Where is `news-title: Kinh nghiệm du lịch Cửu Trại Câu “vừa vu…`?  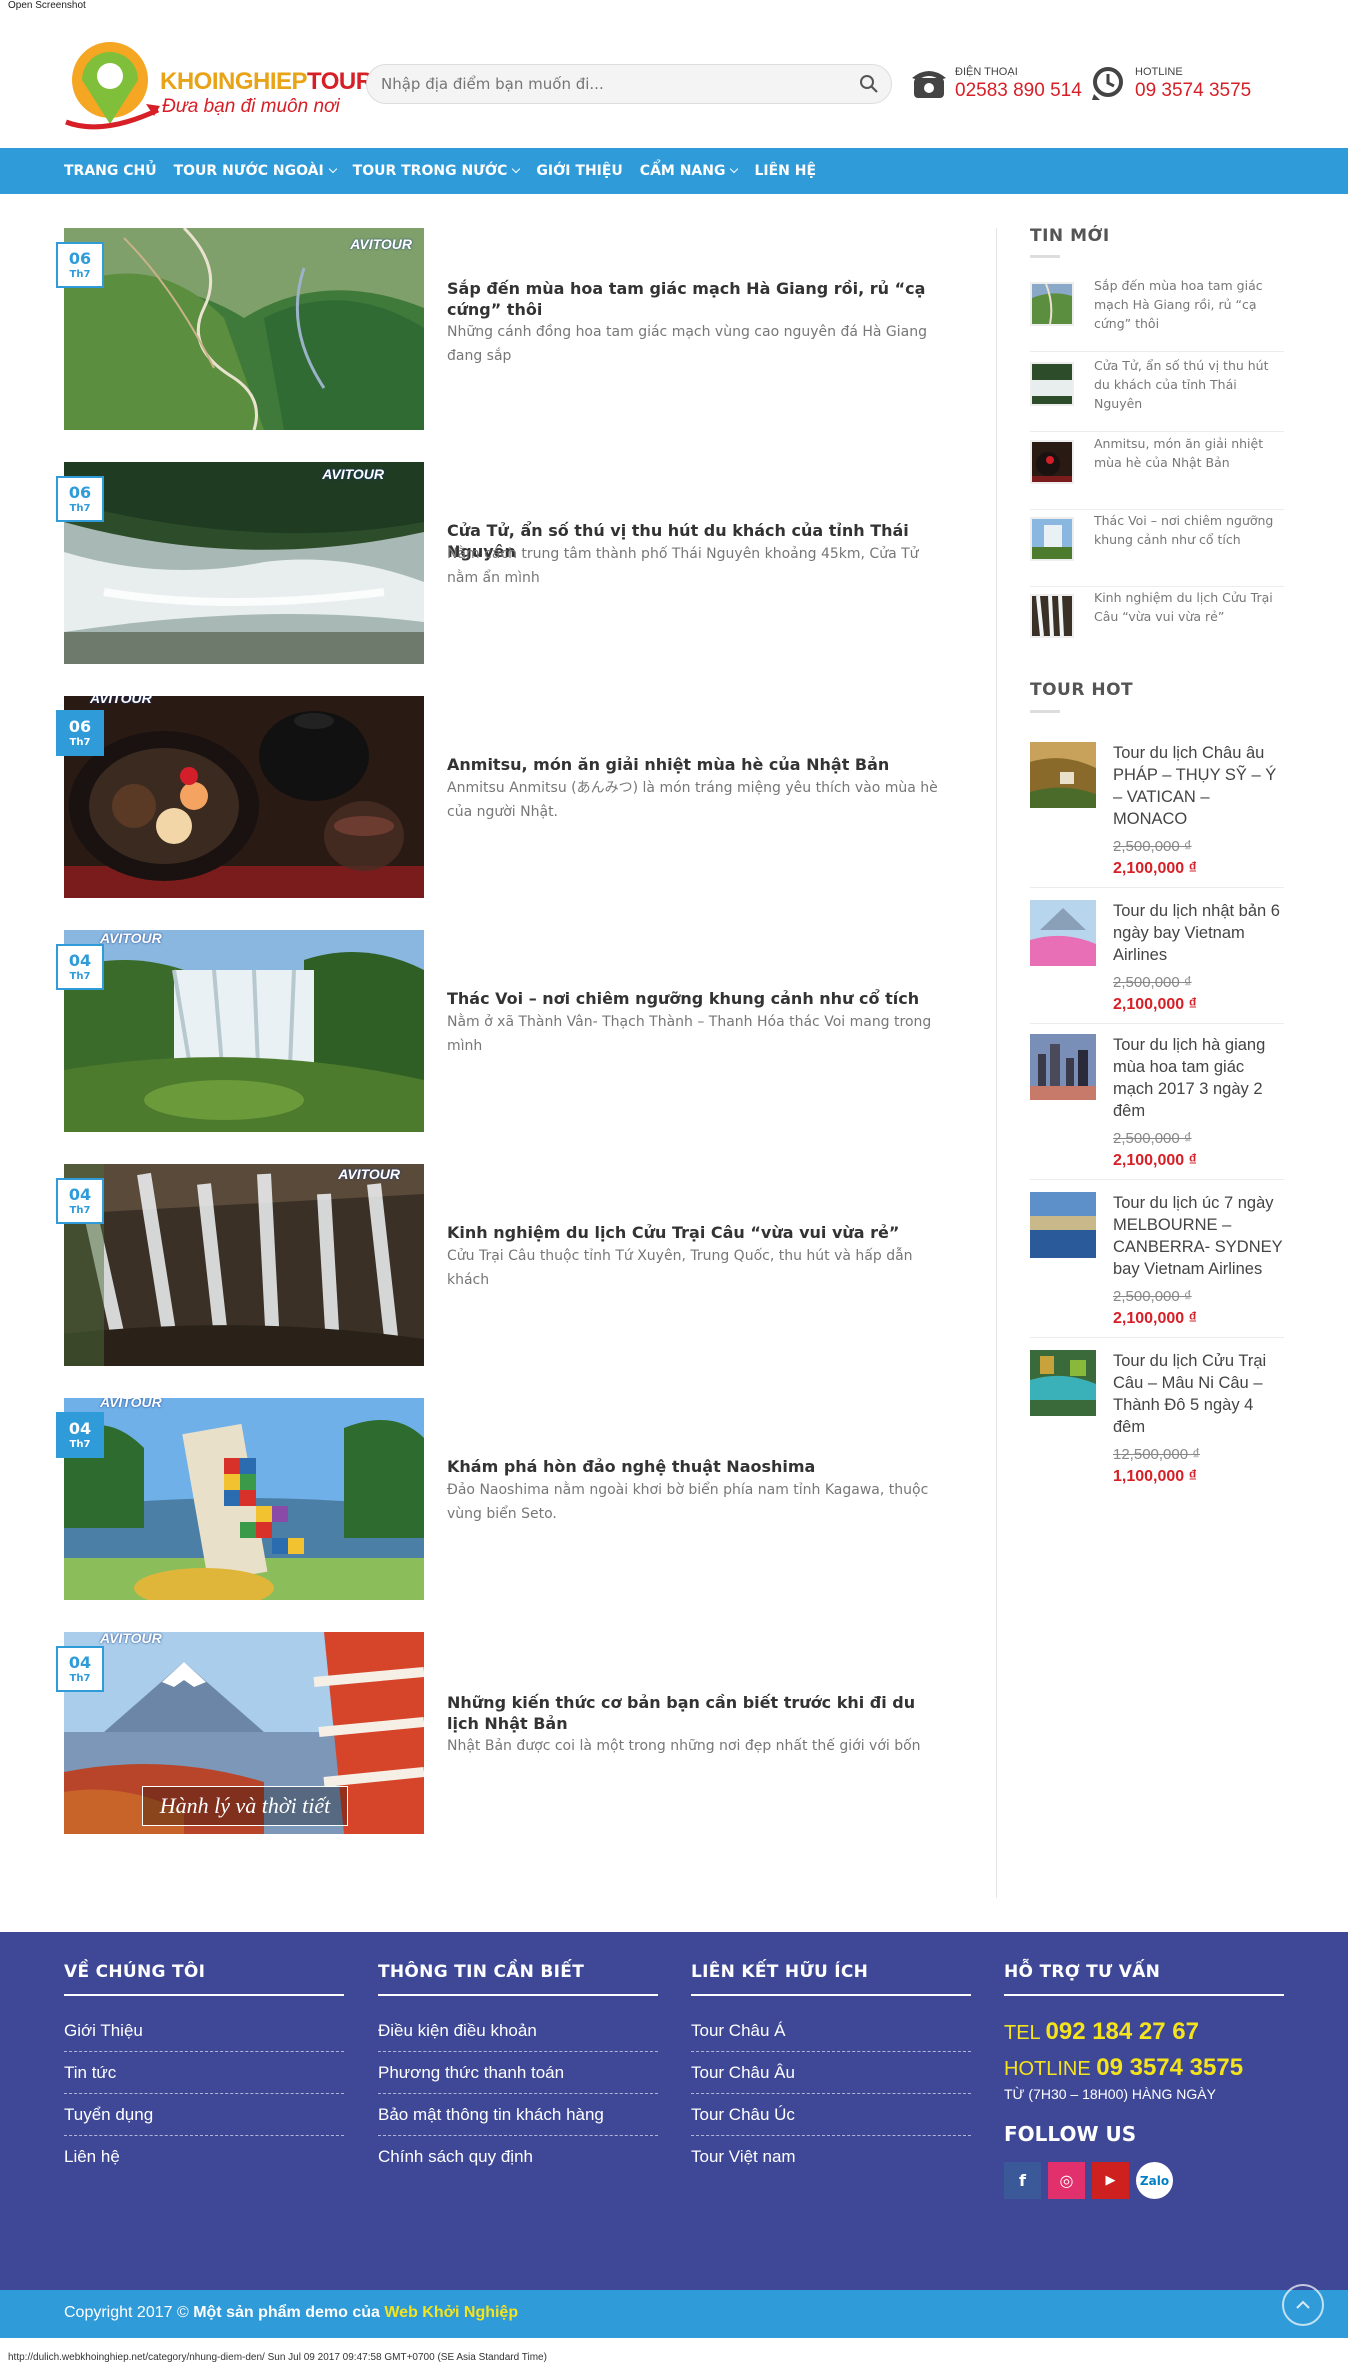 news-title: Kinh nghiệm du lịch Cửu Trại Câu “vừa vu… is located at coordinates (1189, 607).